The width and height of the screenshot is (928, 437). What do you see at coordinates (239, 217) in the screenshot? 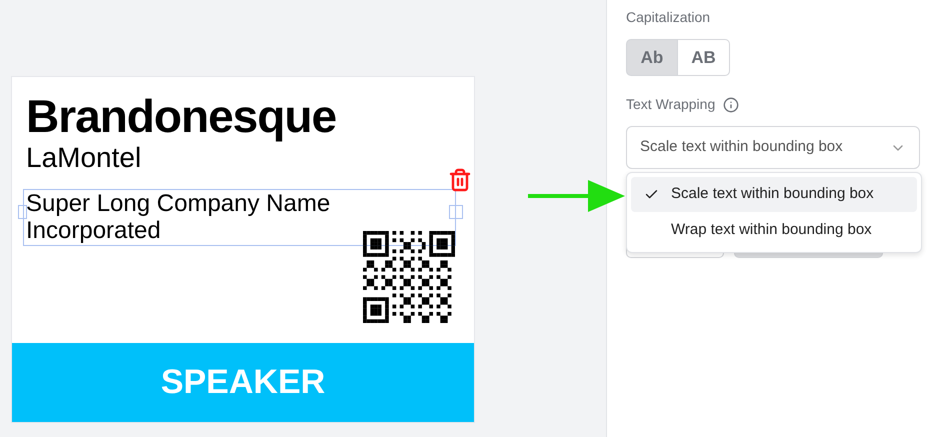
I see `company-text-box: Super Long Company Name Incorporated` at bounding box center [239, 217].